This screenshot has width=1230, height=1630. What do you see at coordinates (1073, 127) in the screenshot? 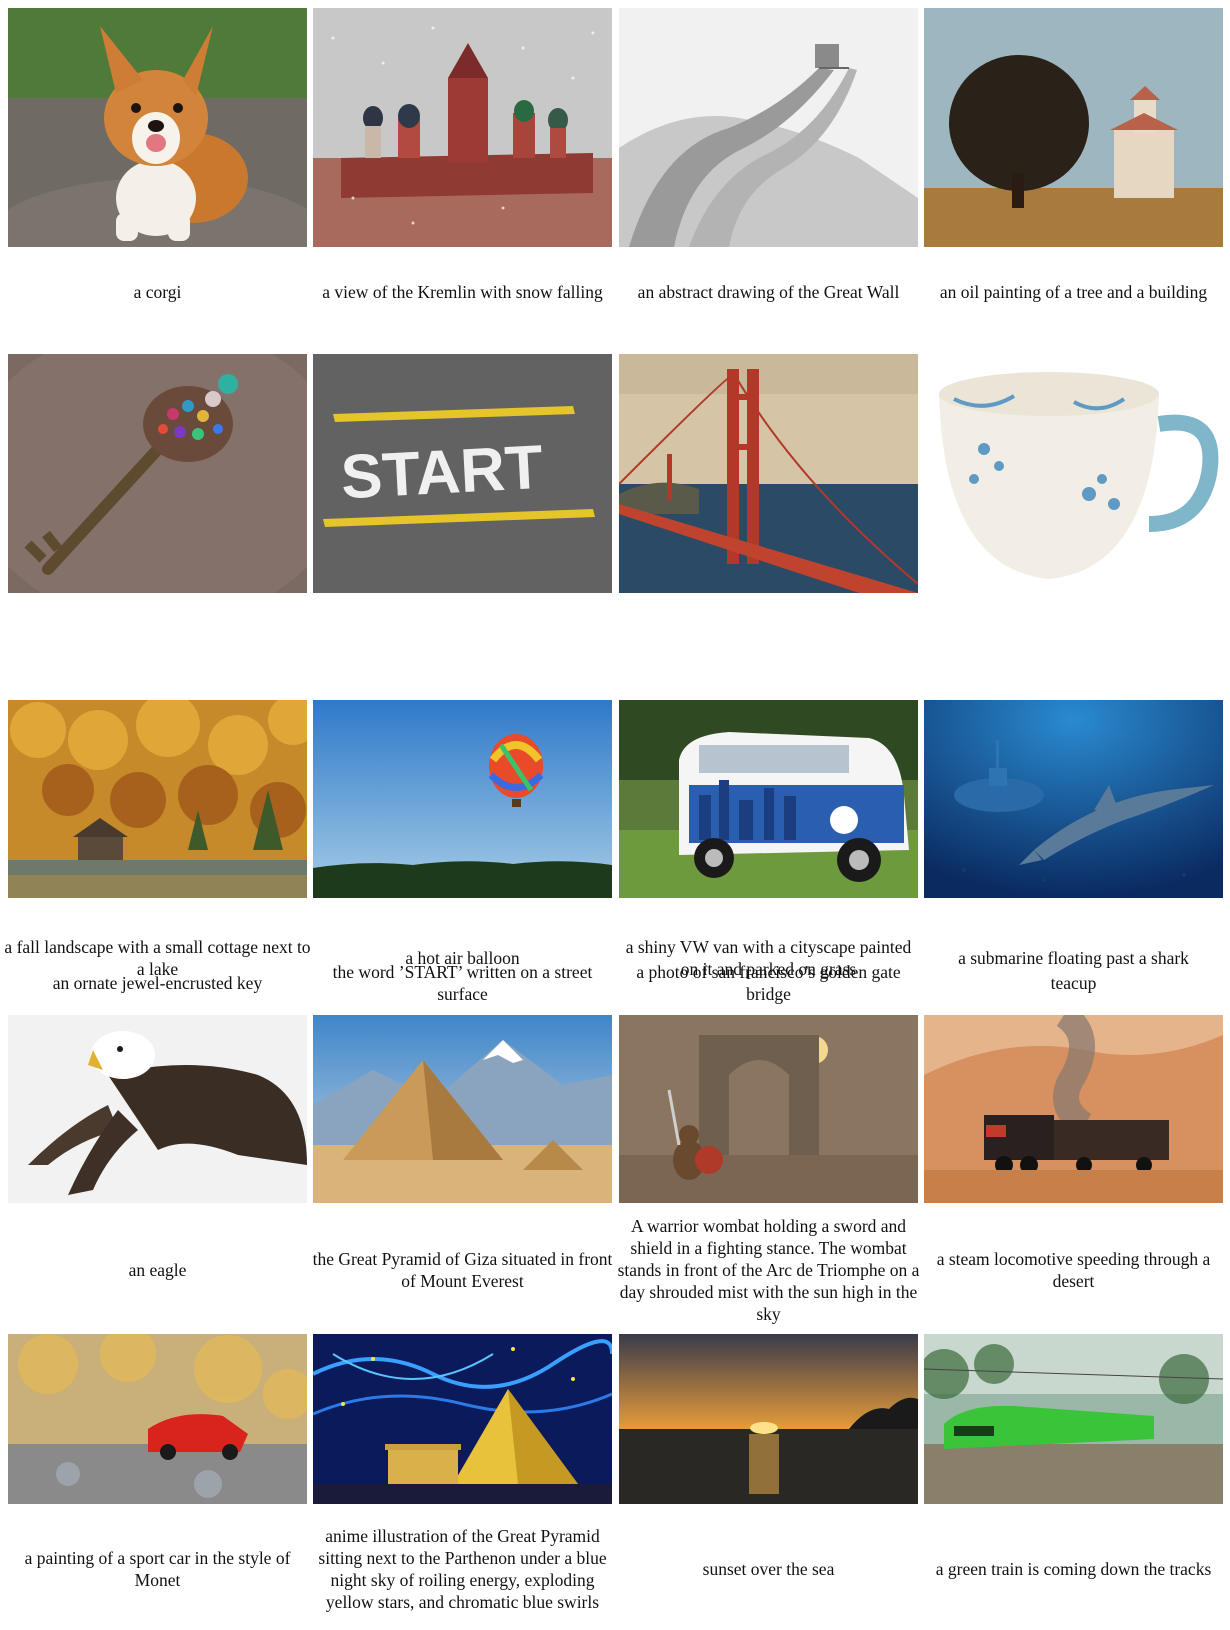
I see `tree-building-image` at bounding box center [1073, 127].